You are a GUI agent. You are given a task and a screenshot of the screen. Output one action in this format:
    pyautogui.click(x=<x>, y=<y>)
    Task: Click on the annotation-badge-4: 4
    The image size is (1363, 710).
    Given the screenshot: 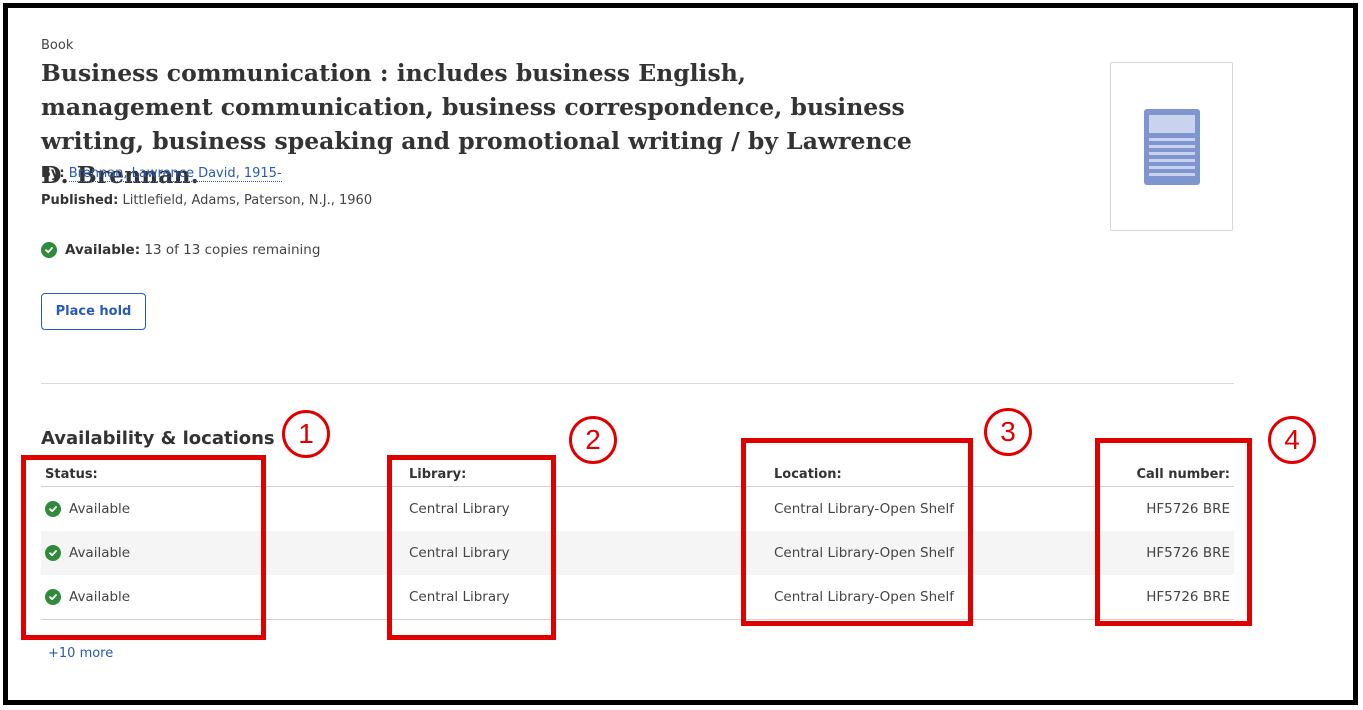 What is the action you would take?
    pyautogui.click(x=1292, y=440)
    